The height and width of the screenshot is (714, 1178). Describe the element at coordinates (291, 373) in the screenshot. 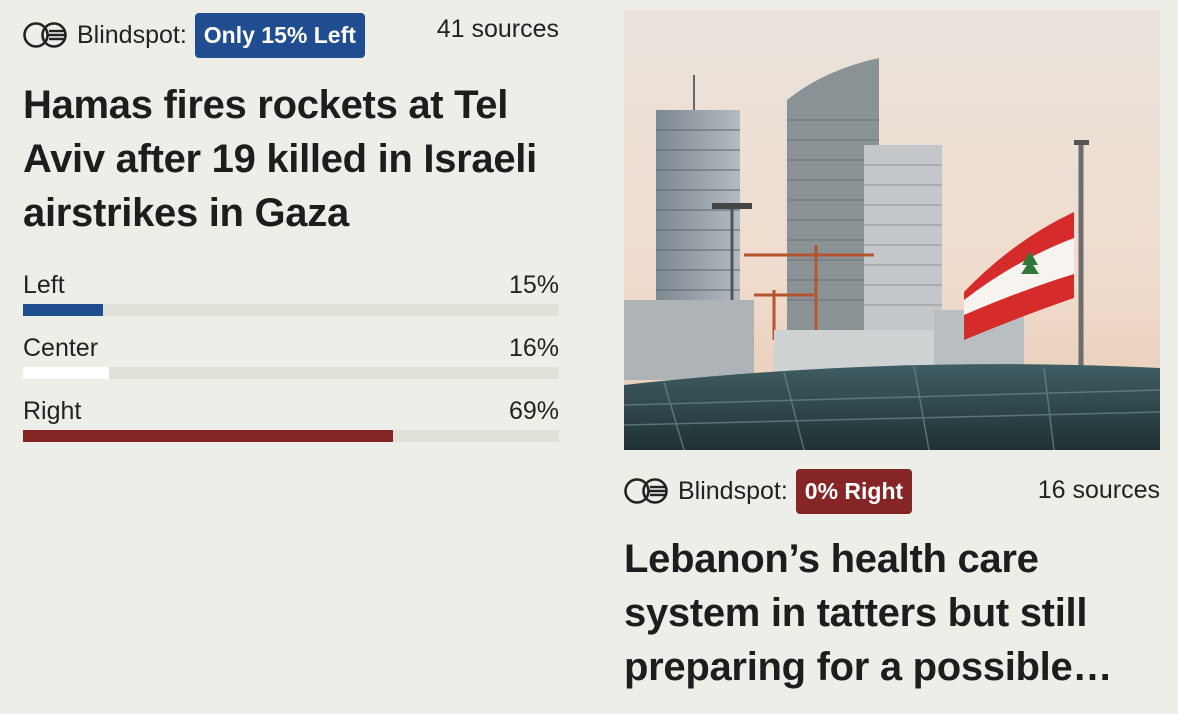

I see `bias-track-center` at that location.